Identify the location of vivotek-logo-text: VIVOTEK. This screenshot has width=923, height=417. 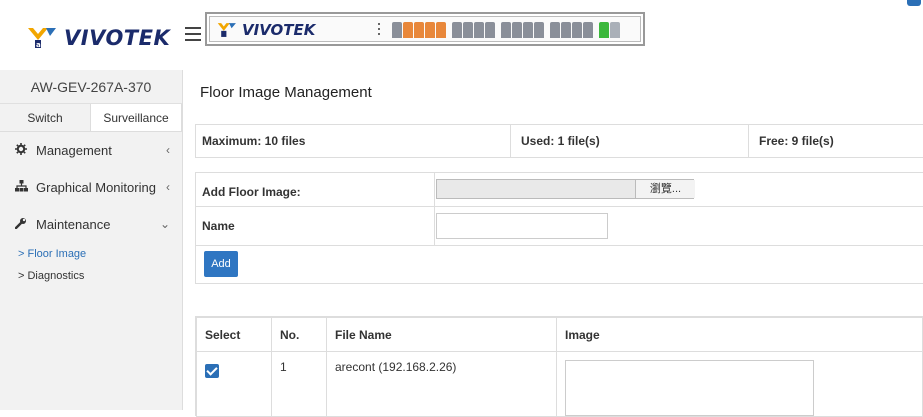
(117, 38).